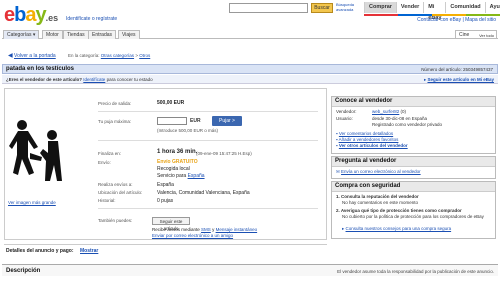  Describe the element at coordinates (176, 229) in the screenshot. I see `alerts-text: Recibe avisos mediante` at that location.